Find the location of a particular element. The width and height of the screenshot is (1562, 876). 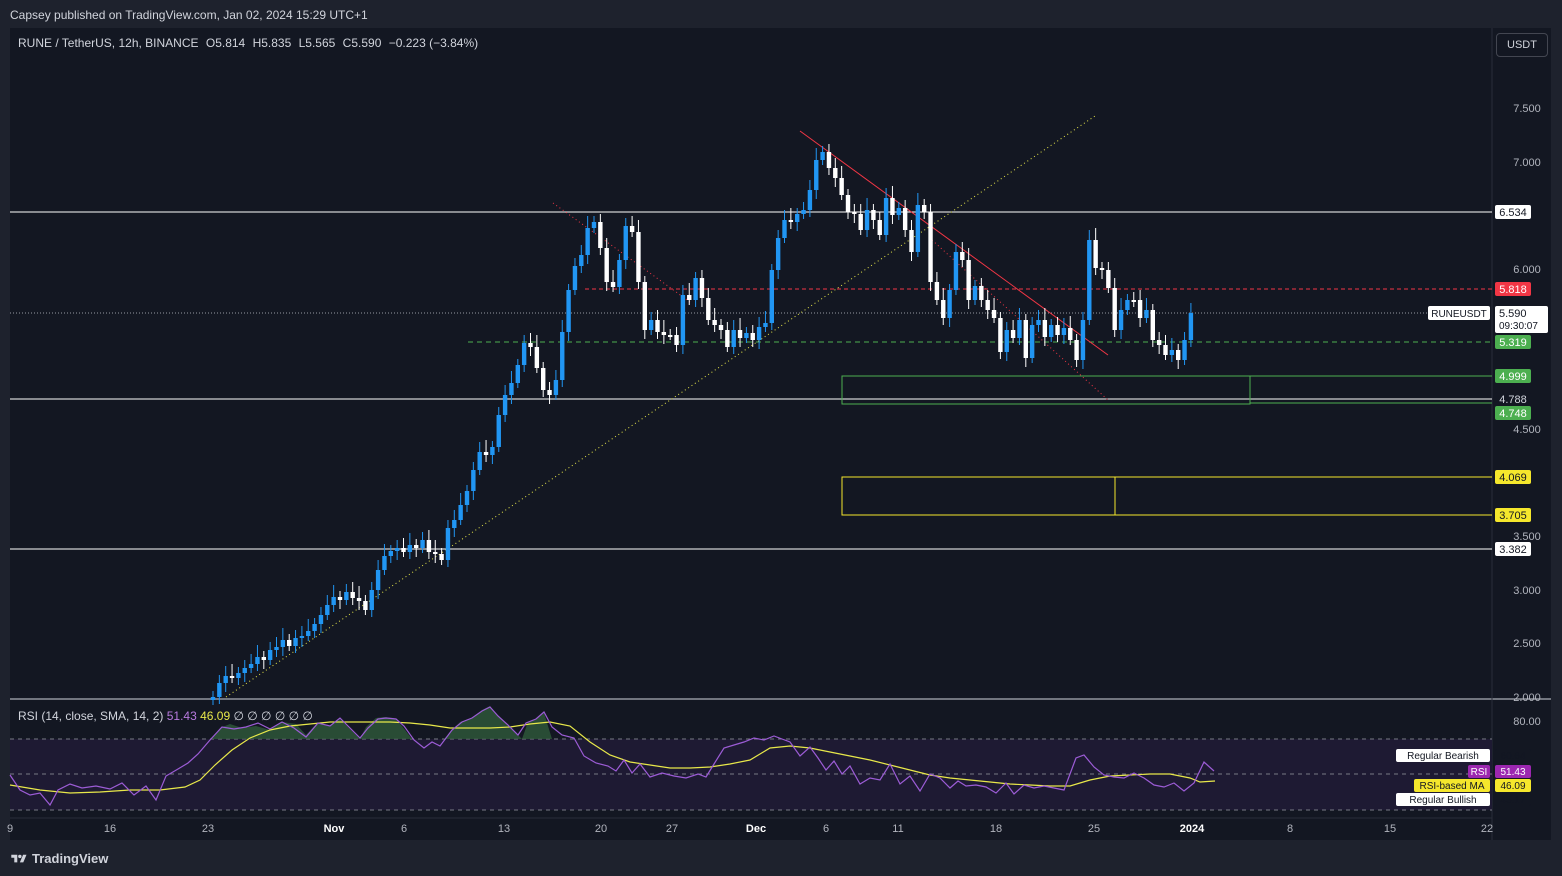

price-axis-label: 6.000 is located at coordinates (1527, 270).